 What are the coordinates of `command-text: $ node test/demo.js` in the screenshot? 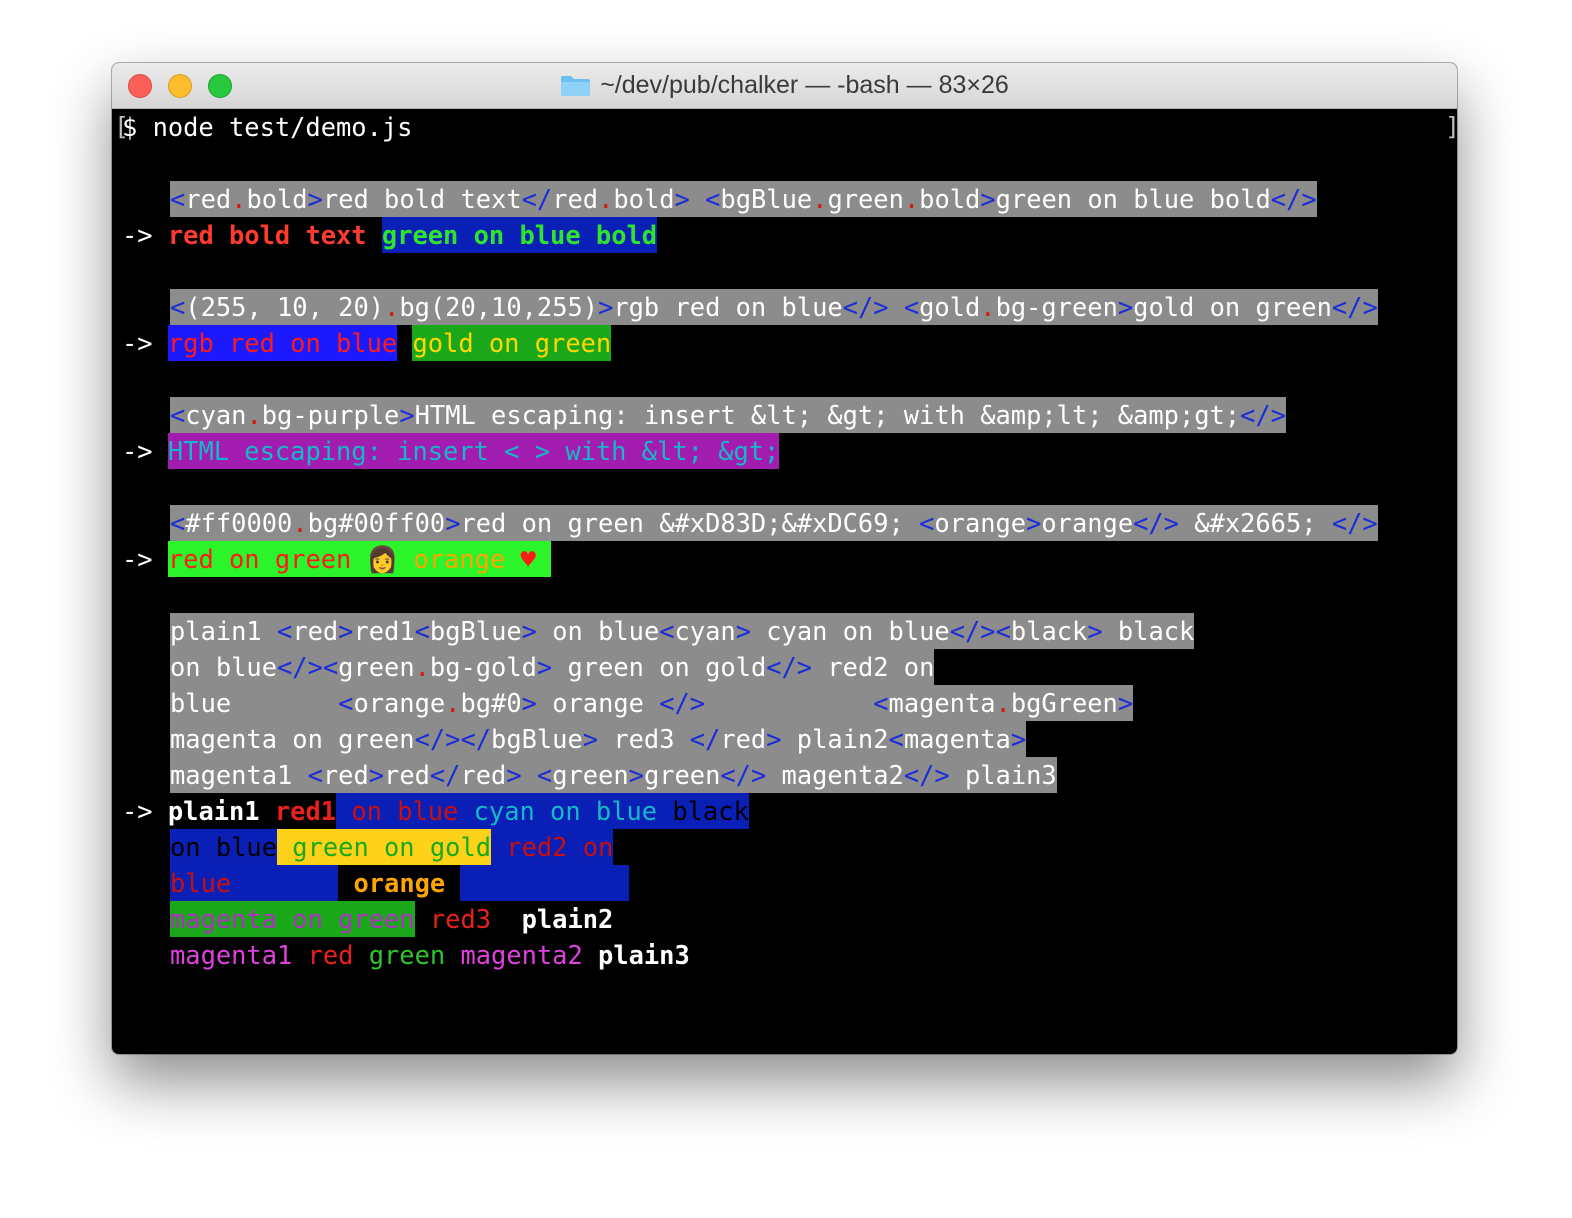 It's located at (267, 127).